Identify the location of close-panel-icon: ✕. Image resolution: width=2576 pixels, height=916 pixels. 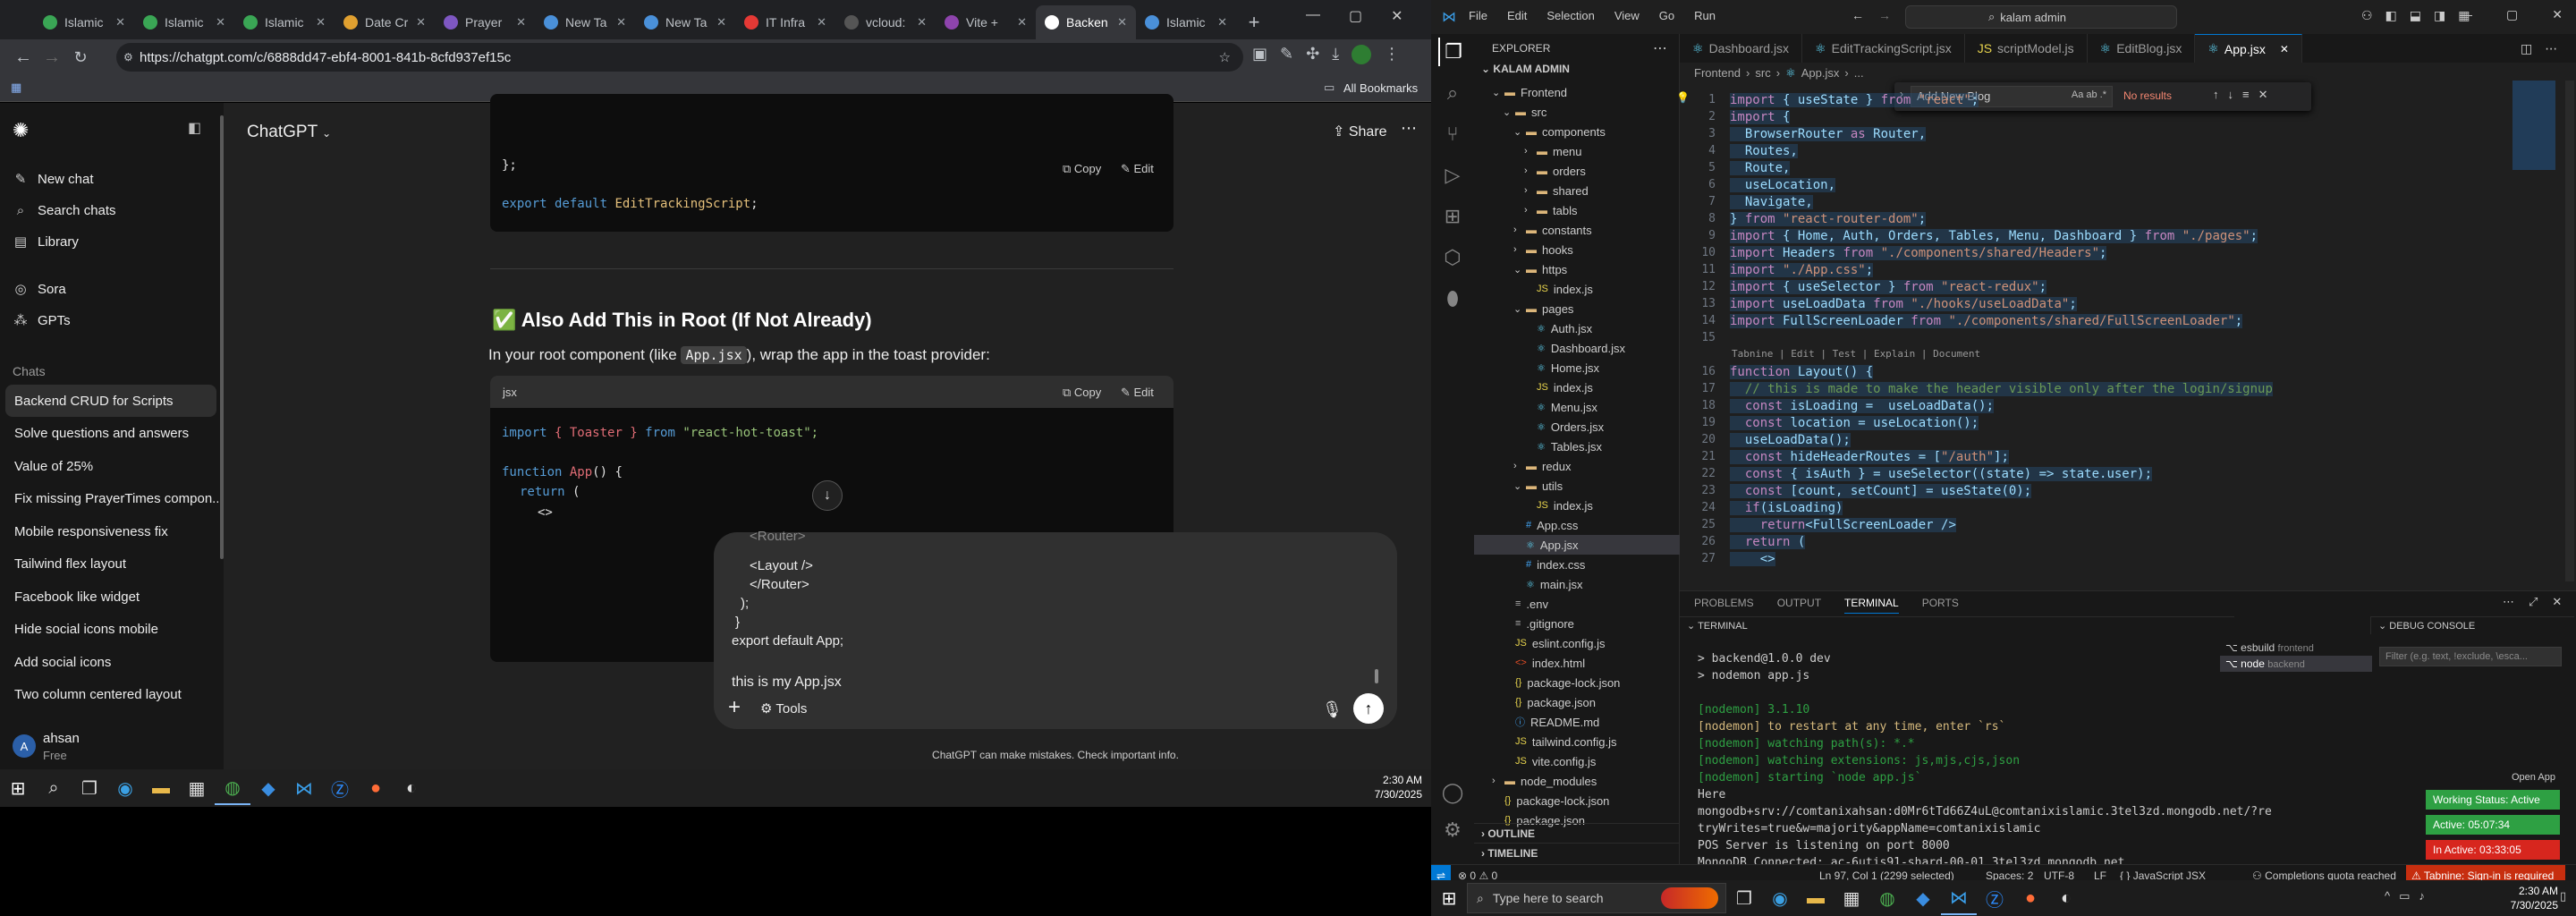
(2557, 602).